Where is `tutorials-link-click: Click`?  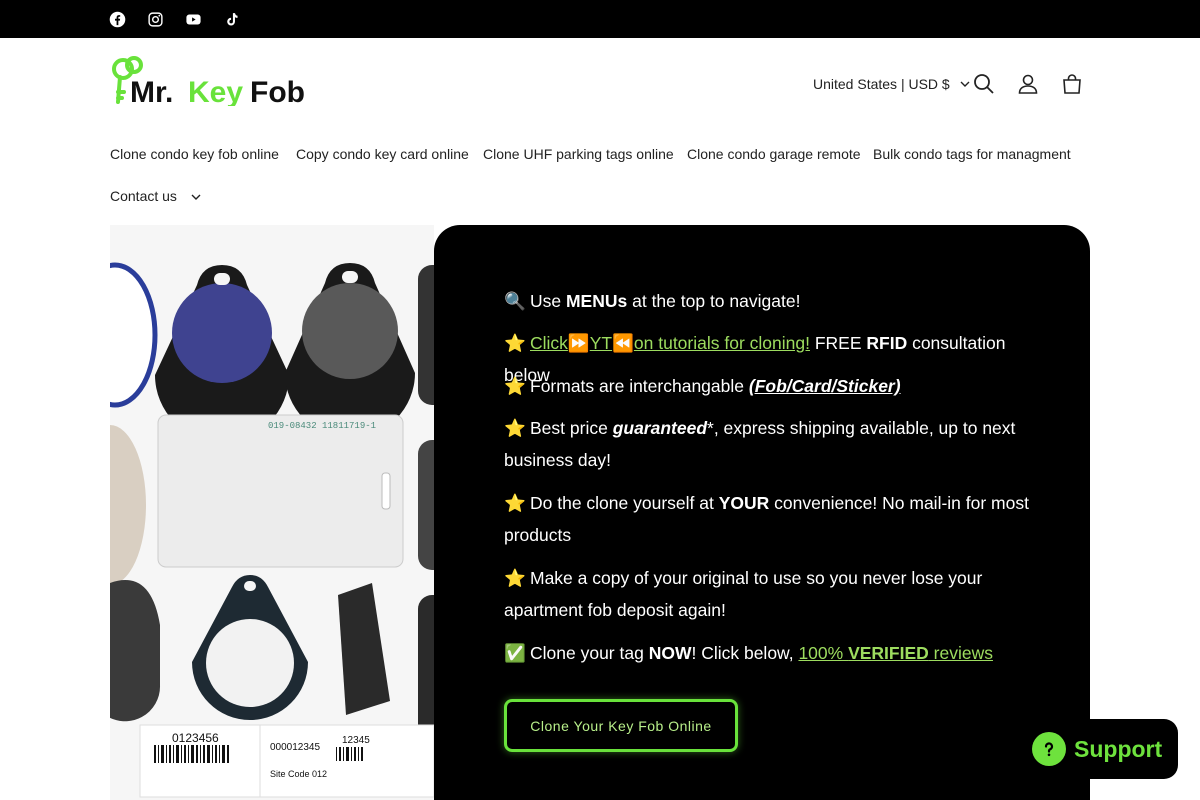
tutorials-link-click: Click is located at coordinates (549, 343).